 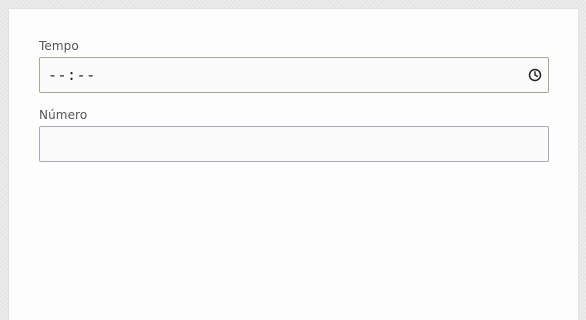 What do you see at coordinates (535, 75) in the screenshot?
I see `clock-icon` at bounding box center [535, 75].